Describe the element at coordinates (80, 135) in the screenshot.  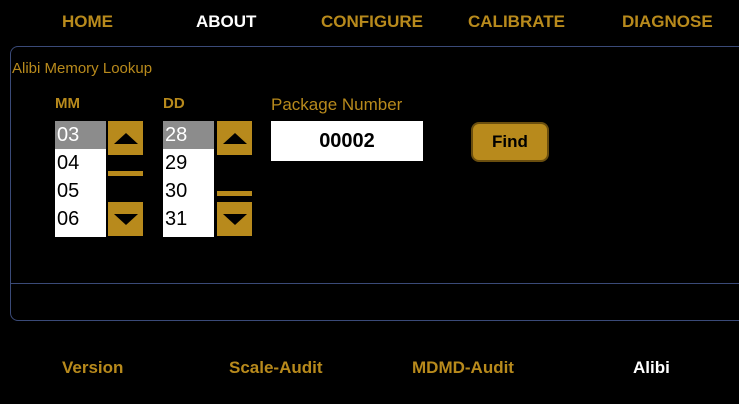
I see `month-option: 03` at that location.